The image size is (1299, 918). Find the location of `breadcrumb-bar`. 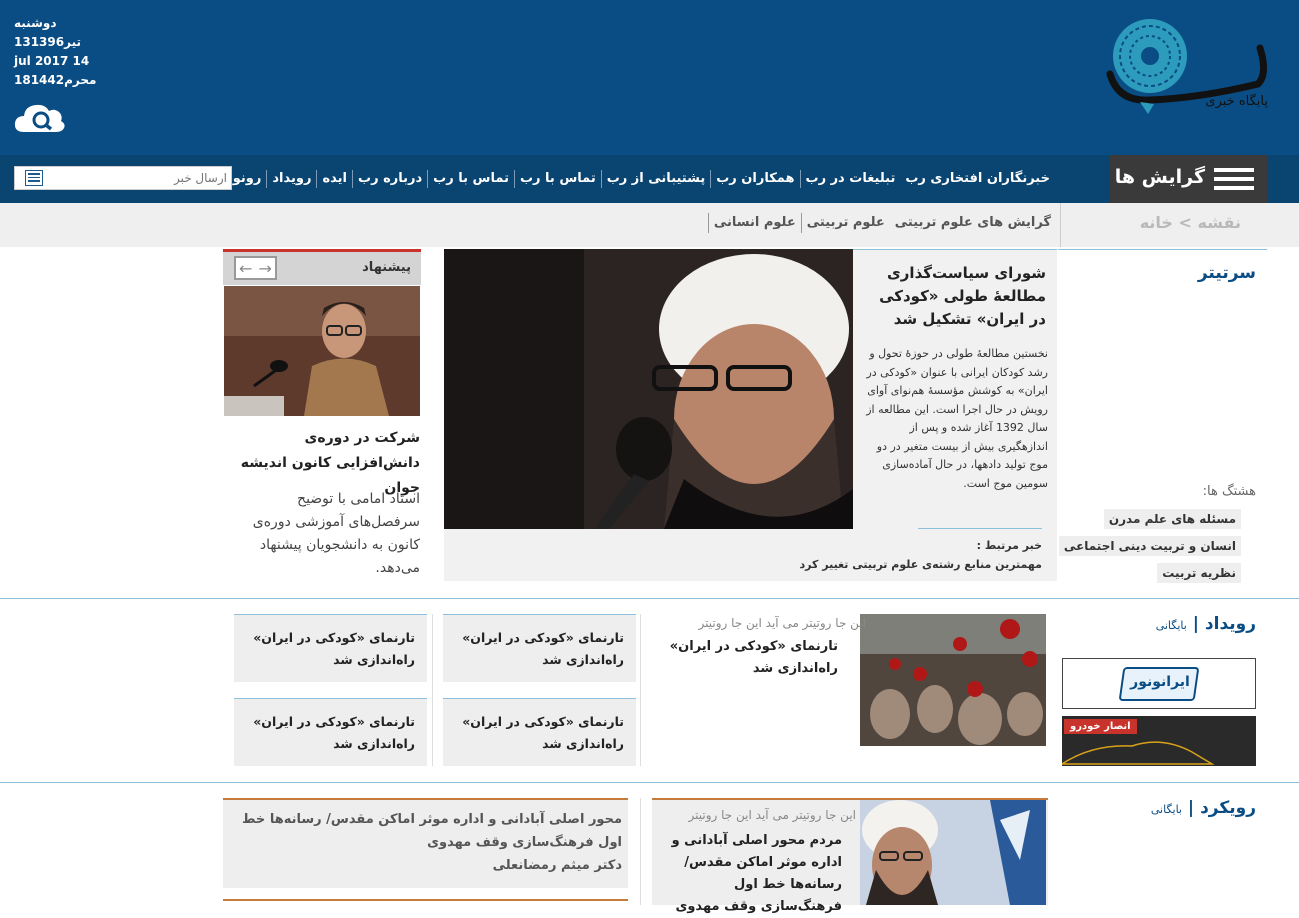

breadcrumb-bar is located at coordinates (649, 225).